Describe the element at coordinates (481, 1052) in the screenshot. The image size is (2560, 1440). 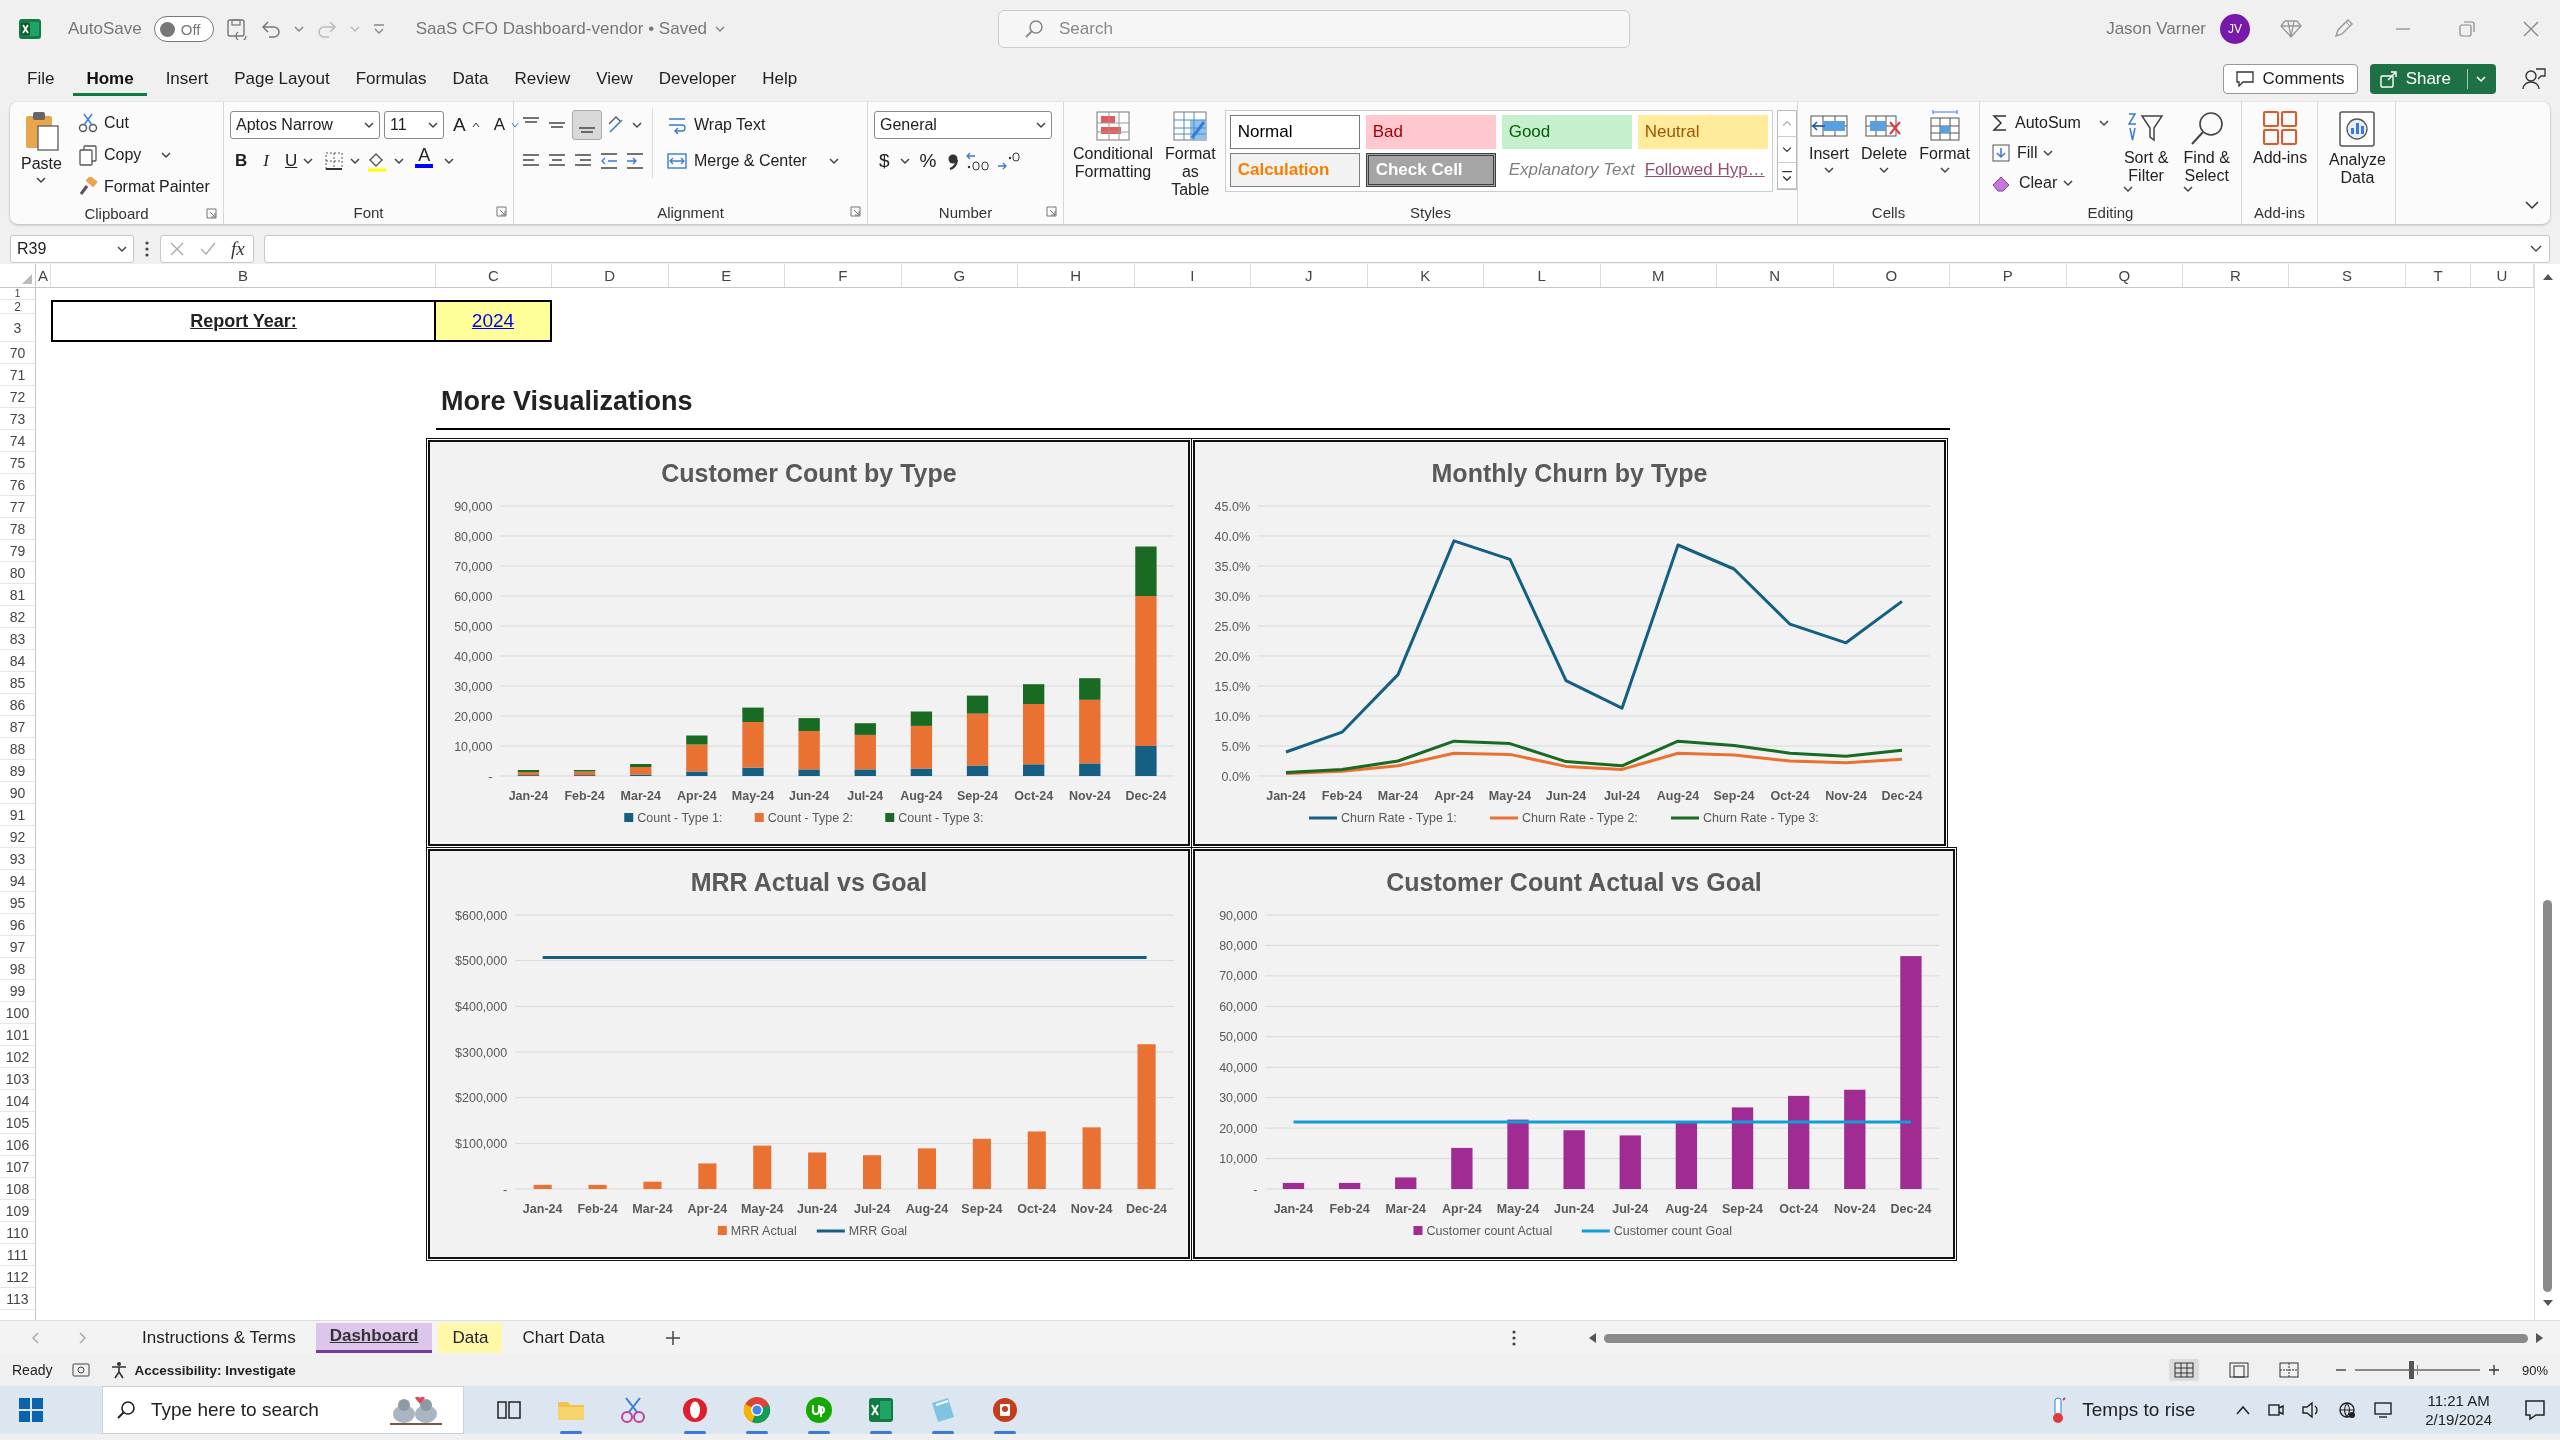
I see `axis-label: $300,000` at that location.